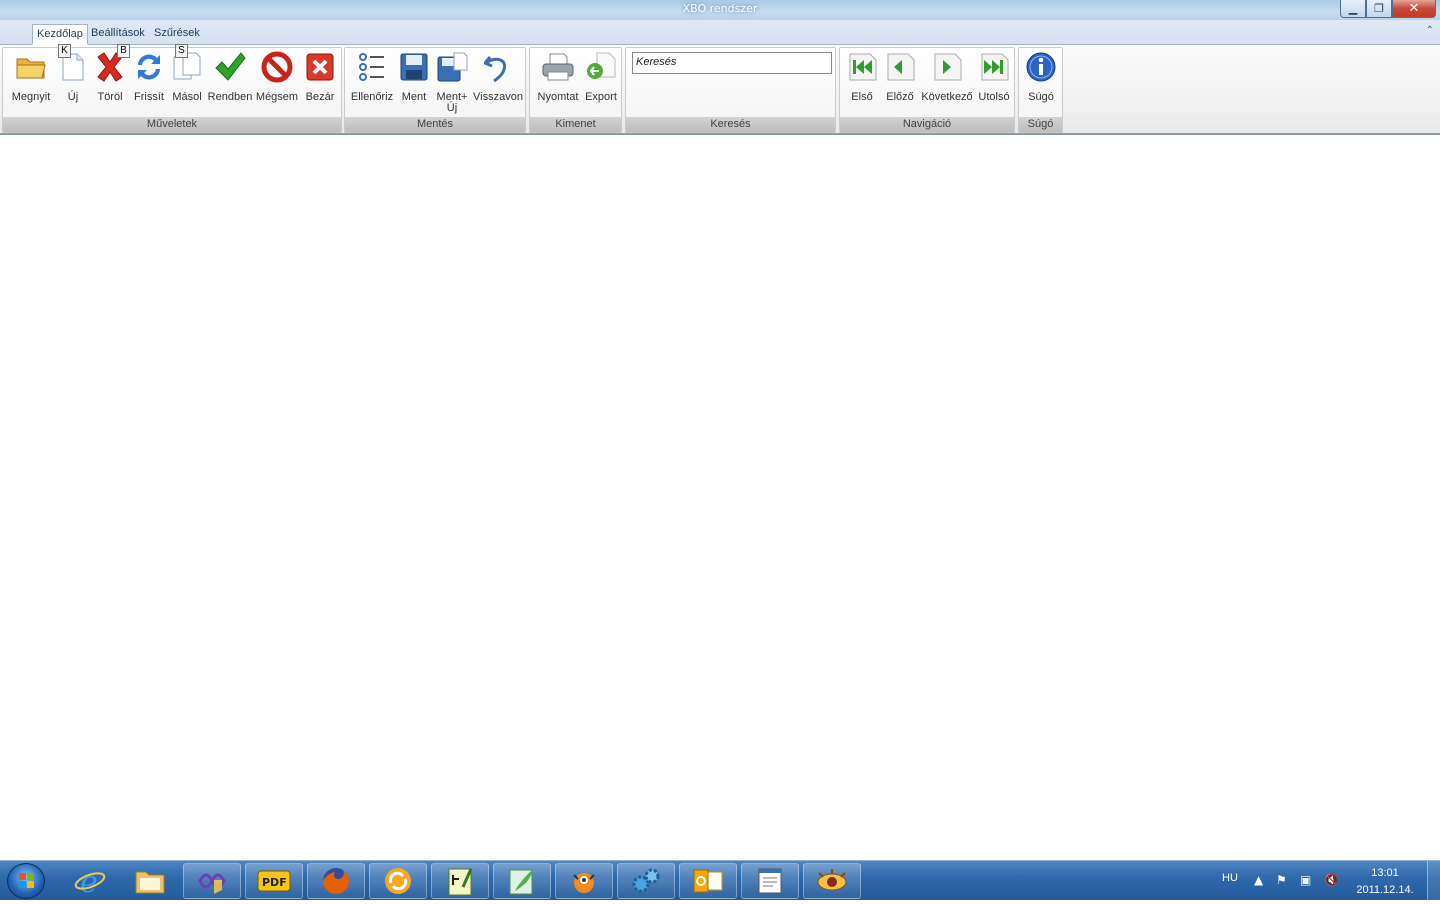  I want to click on export-button: Export, so click(601, 83).